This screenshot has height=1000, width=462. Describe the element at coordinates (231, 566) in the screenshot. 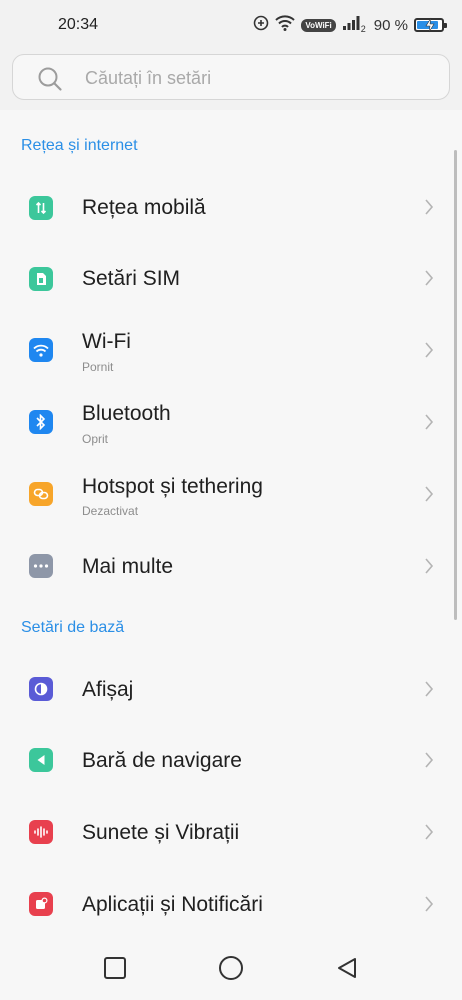

I see `settings-item-more: Mai multe` at that location.